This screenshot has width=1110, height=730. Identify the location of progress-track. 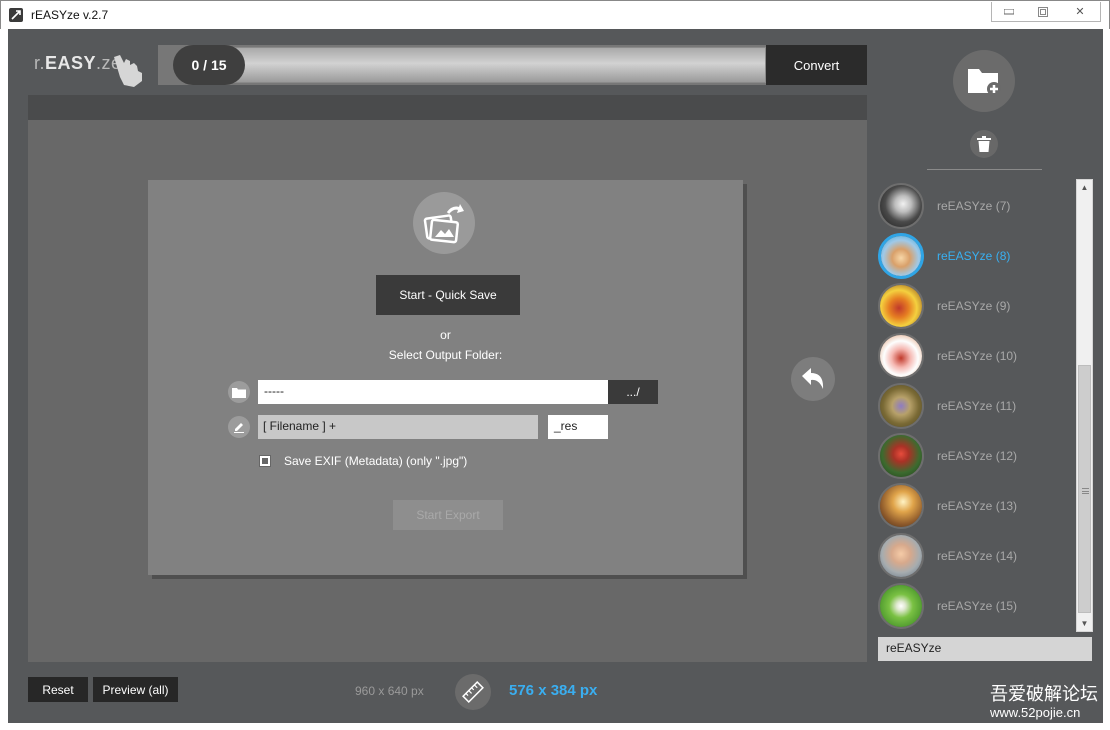
(497, 65).